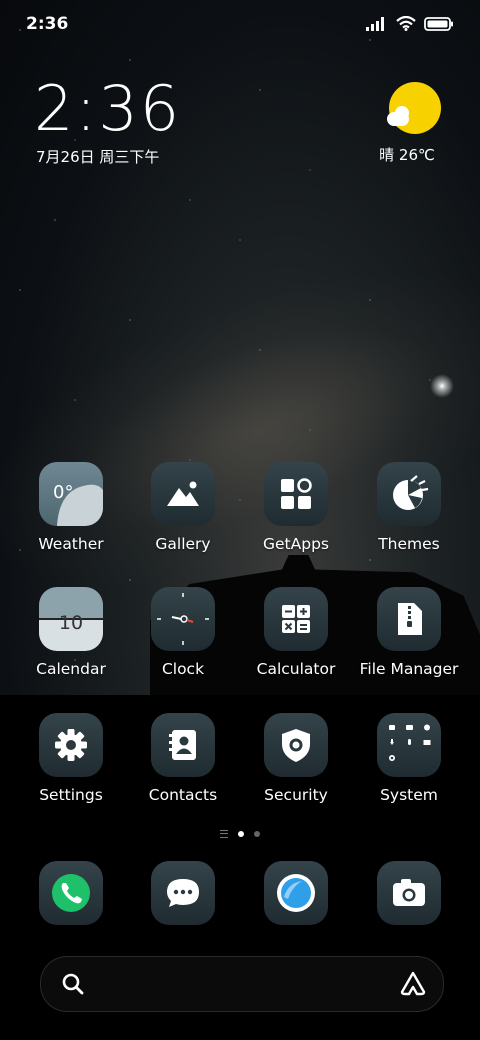  I want to click on messages-icon, so click(183, 893).